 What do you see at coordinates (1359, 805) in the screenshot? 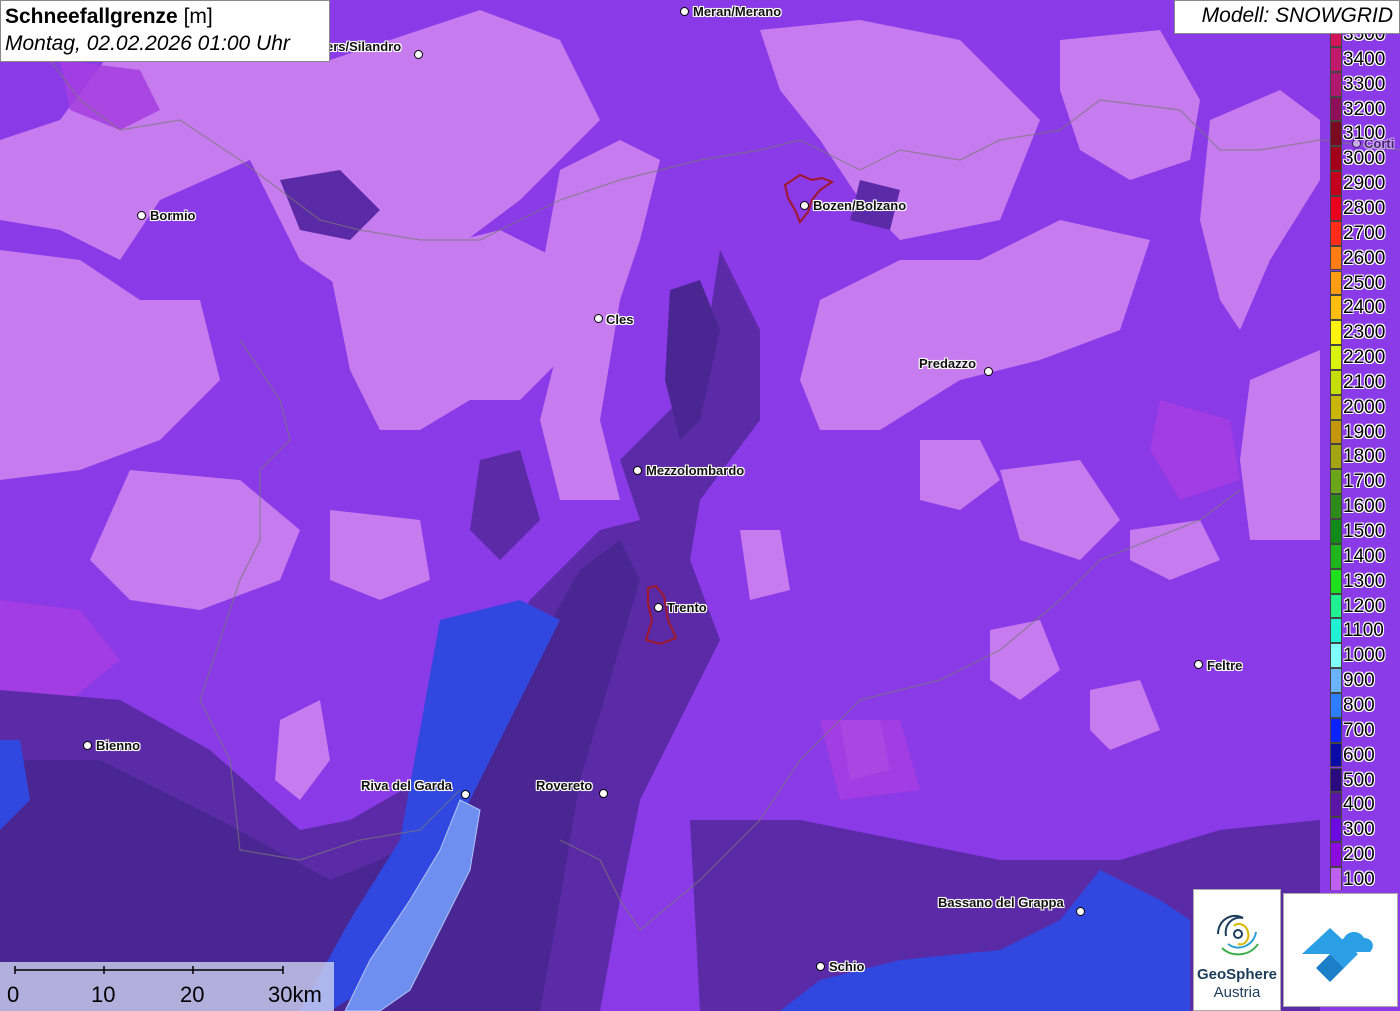
I see `legend-value: 400` at bounding box center [1359, 805].